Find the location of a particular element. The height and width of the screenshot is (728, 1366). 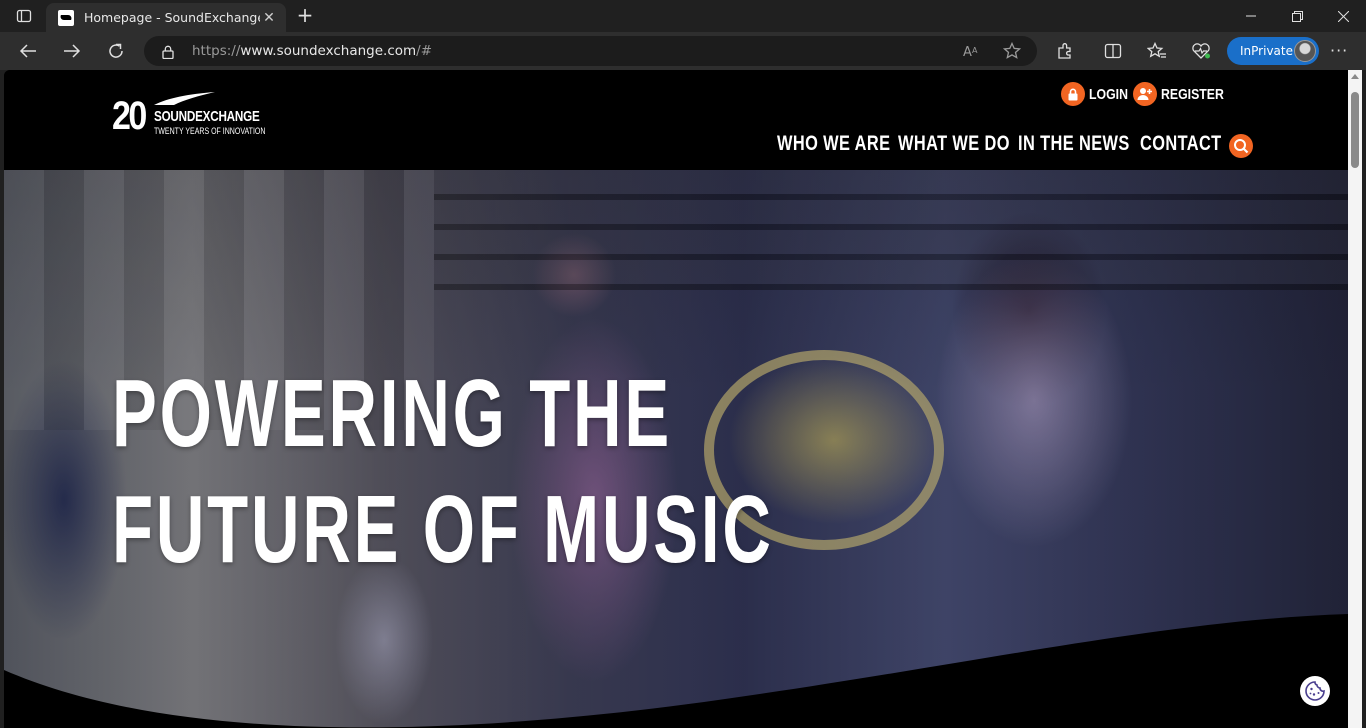

logo-swoosh-icon is located at coordinates (184, 98).